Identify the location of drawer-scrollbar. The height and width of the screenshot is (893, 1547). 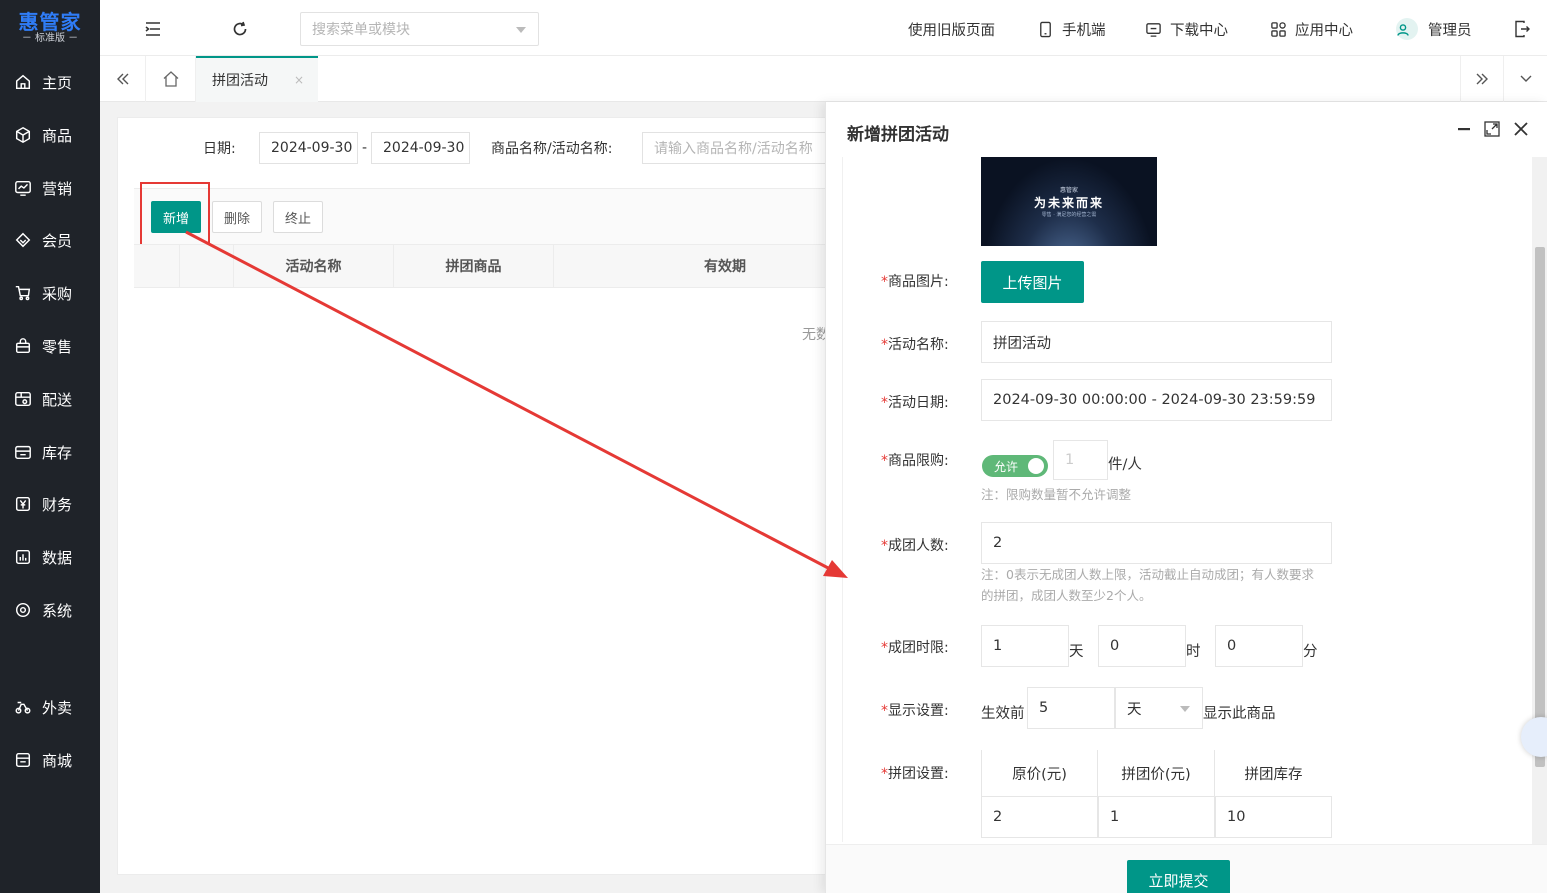
(1539, 525).